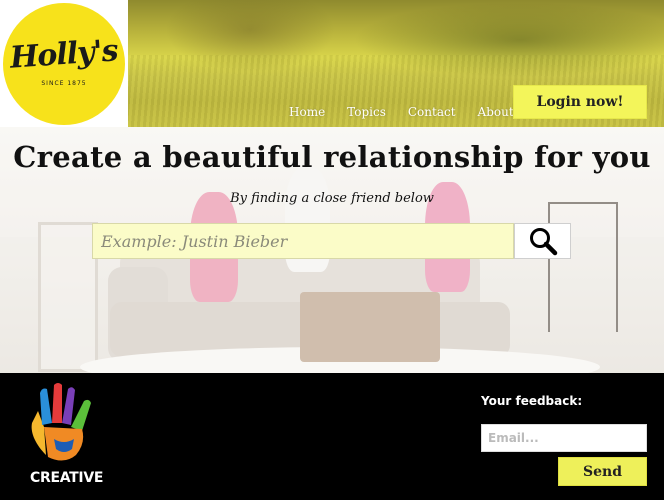  I want to click on search-input, so click(303, 241).